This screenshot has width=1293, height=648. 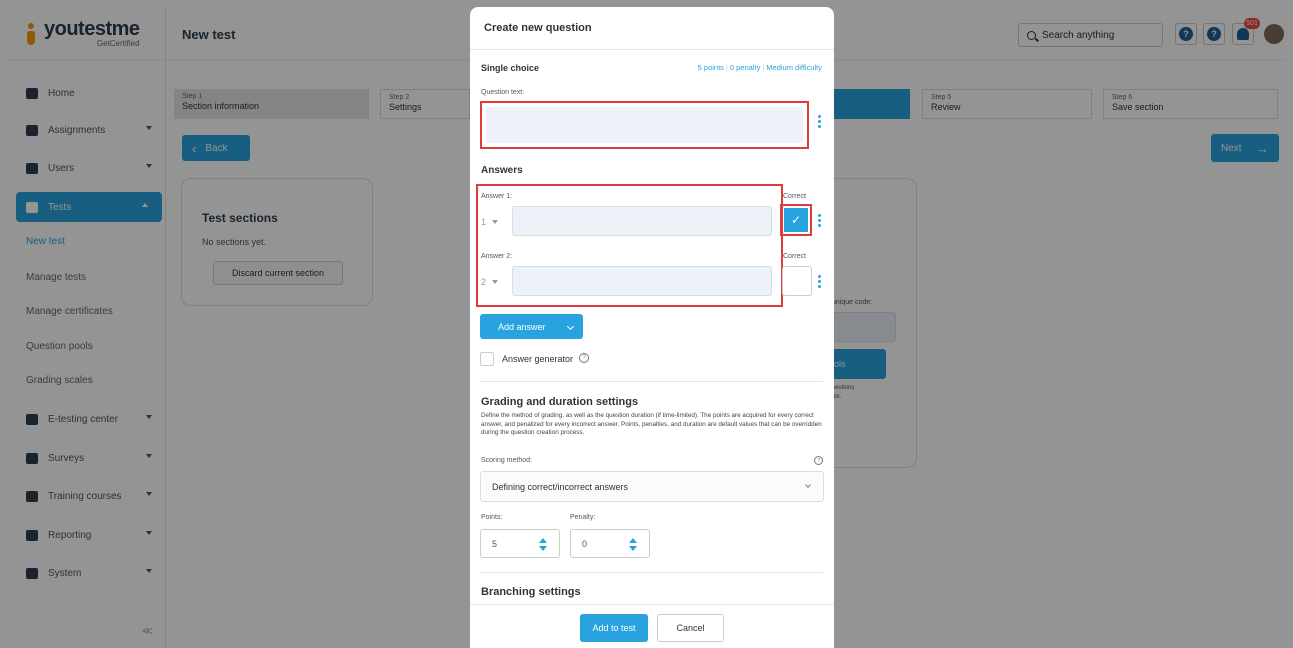 I want to click on modal-header: Create new question, so click(x=652, y=28).